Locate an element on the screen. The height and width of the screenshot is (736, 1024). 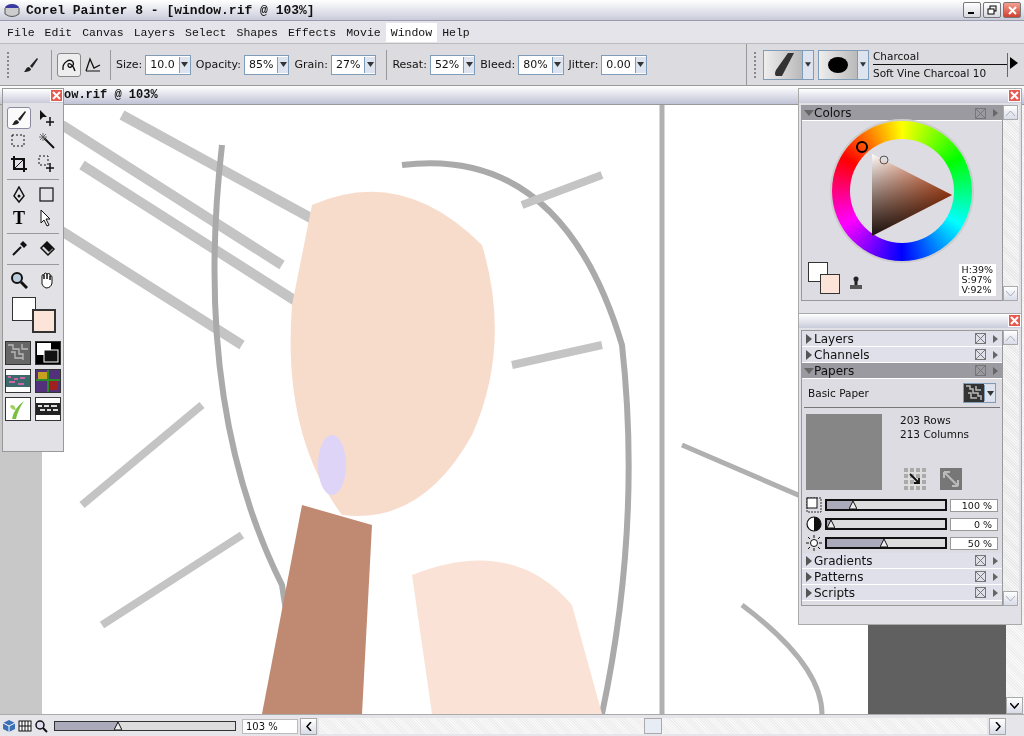
stamp-icon is located at coordinates (856, 284).